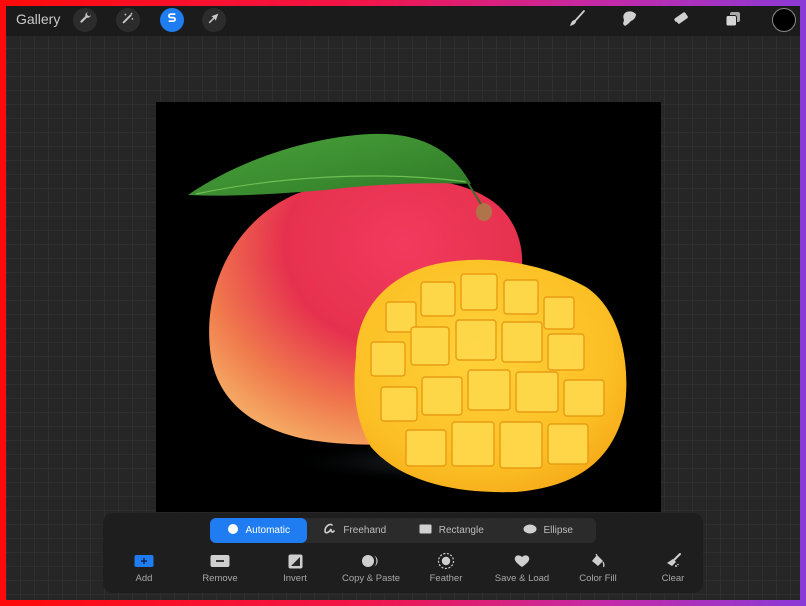 The image size is (806, 606). I want to click on feather-button: Feather, so click(446, 567).